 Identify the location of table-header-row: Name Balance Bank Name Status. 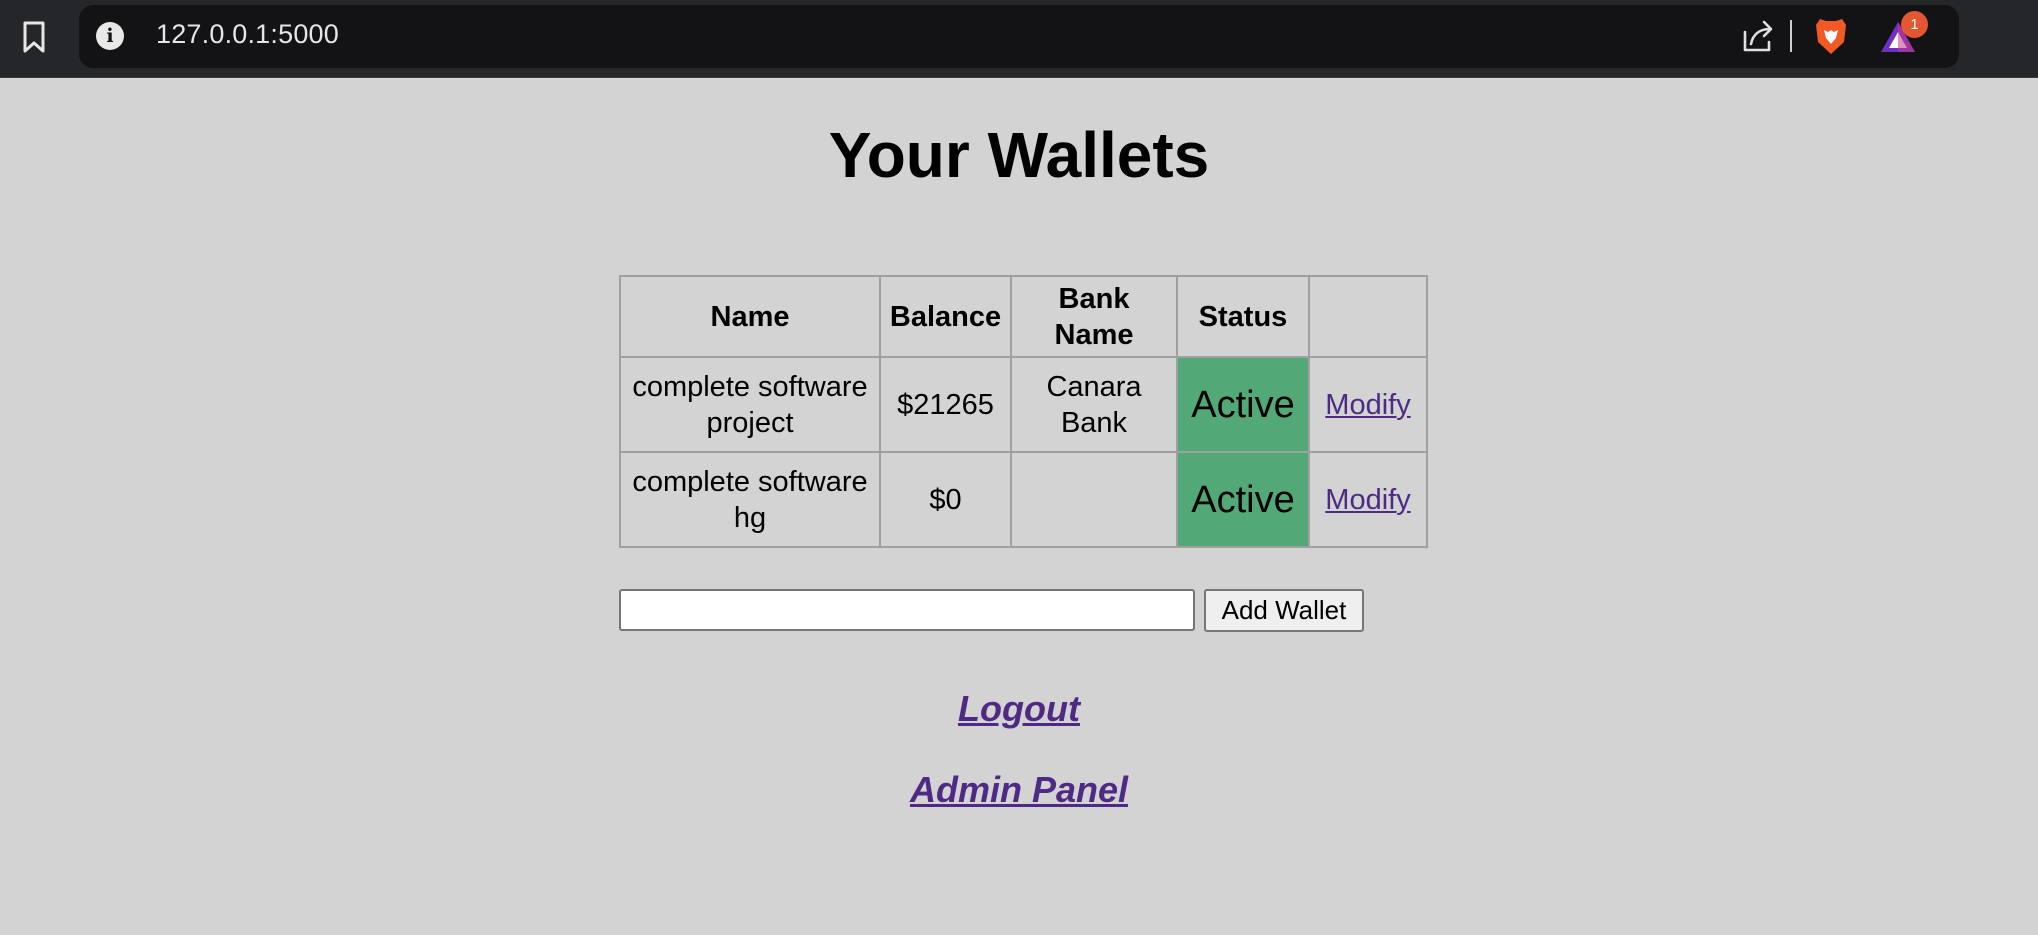
(1023, 316).